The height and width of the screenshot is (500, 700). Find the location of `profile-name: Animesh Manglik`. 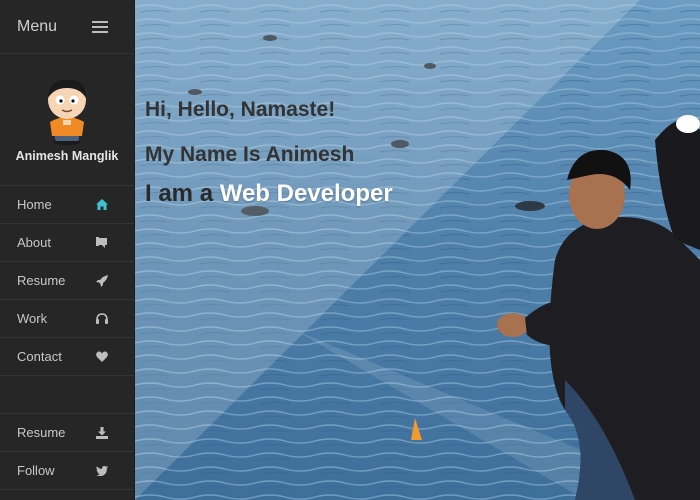

profile-name: Animesh Manglik is located at coordinates (67, 156).